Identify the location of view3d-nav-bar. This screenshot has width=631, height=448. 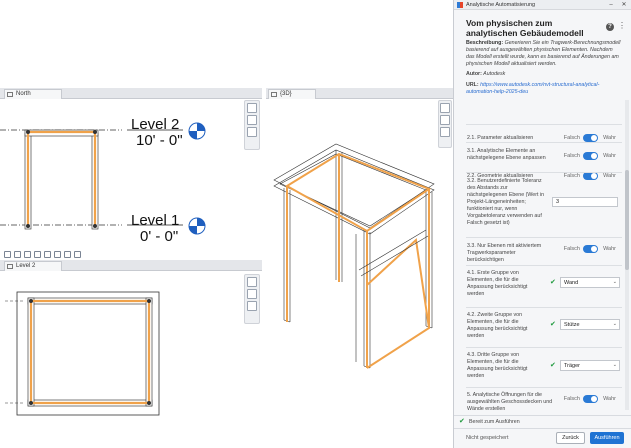
(445, 124).